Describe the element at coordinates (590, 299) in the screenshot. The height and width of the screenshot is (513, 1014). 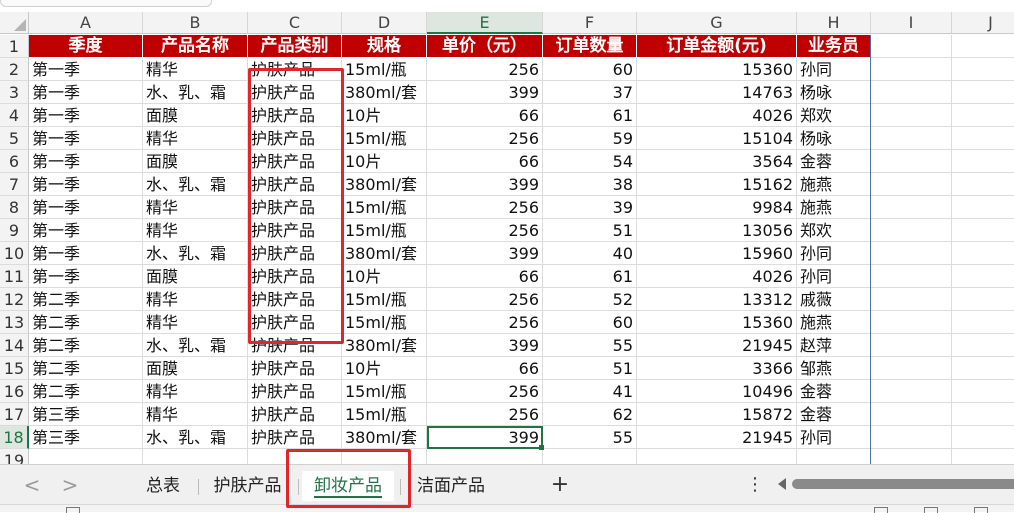
I see `table-cell: 52` at that location.